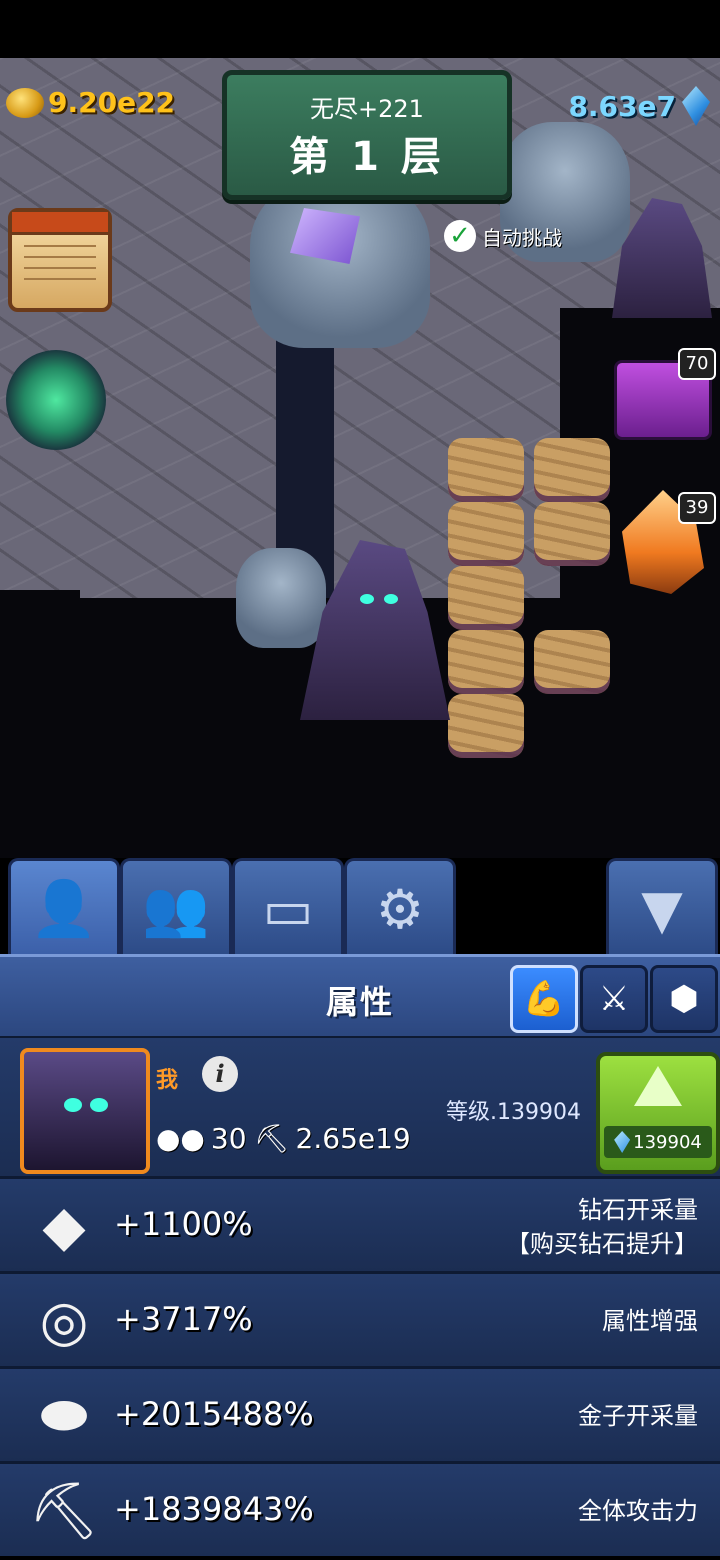 The width and height of the screenshot is (720, 1560). I want to click on tab-chest: ▭, so click(288, 907).